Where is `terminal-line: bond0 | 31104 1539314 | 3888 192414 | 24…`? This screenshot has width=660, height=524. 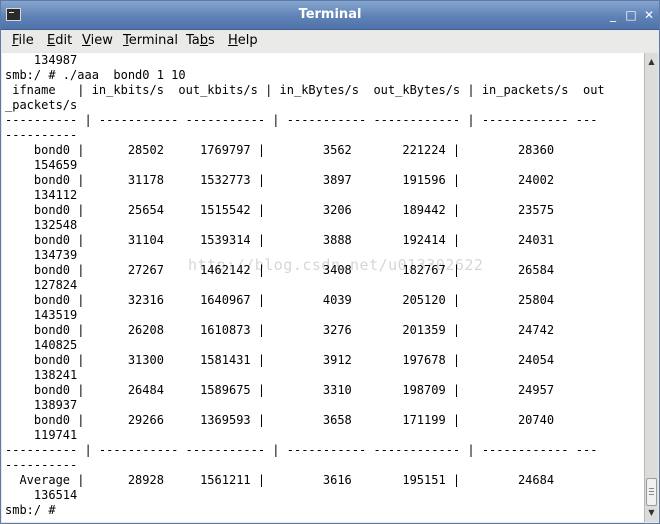
terminal-line: bond0 | 31104 1539314 | 3888 192414 | 24… is located at coordinates (280, 240).